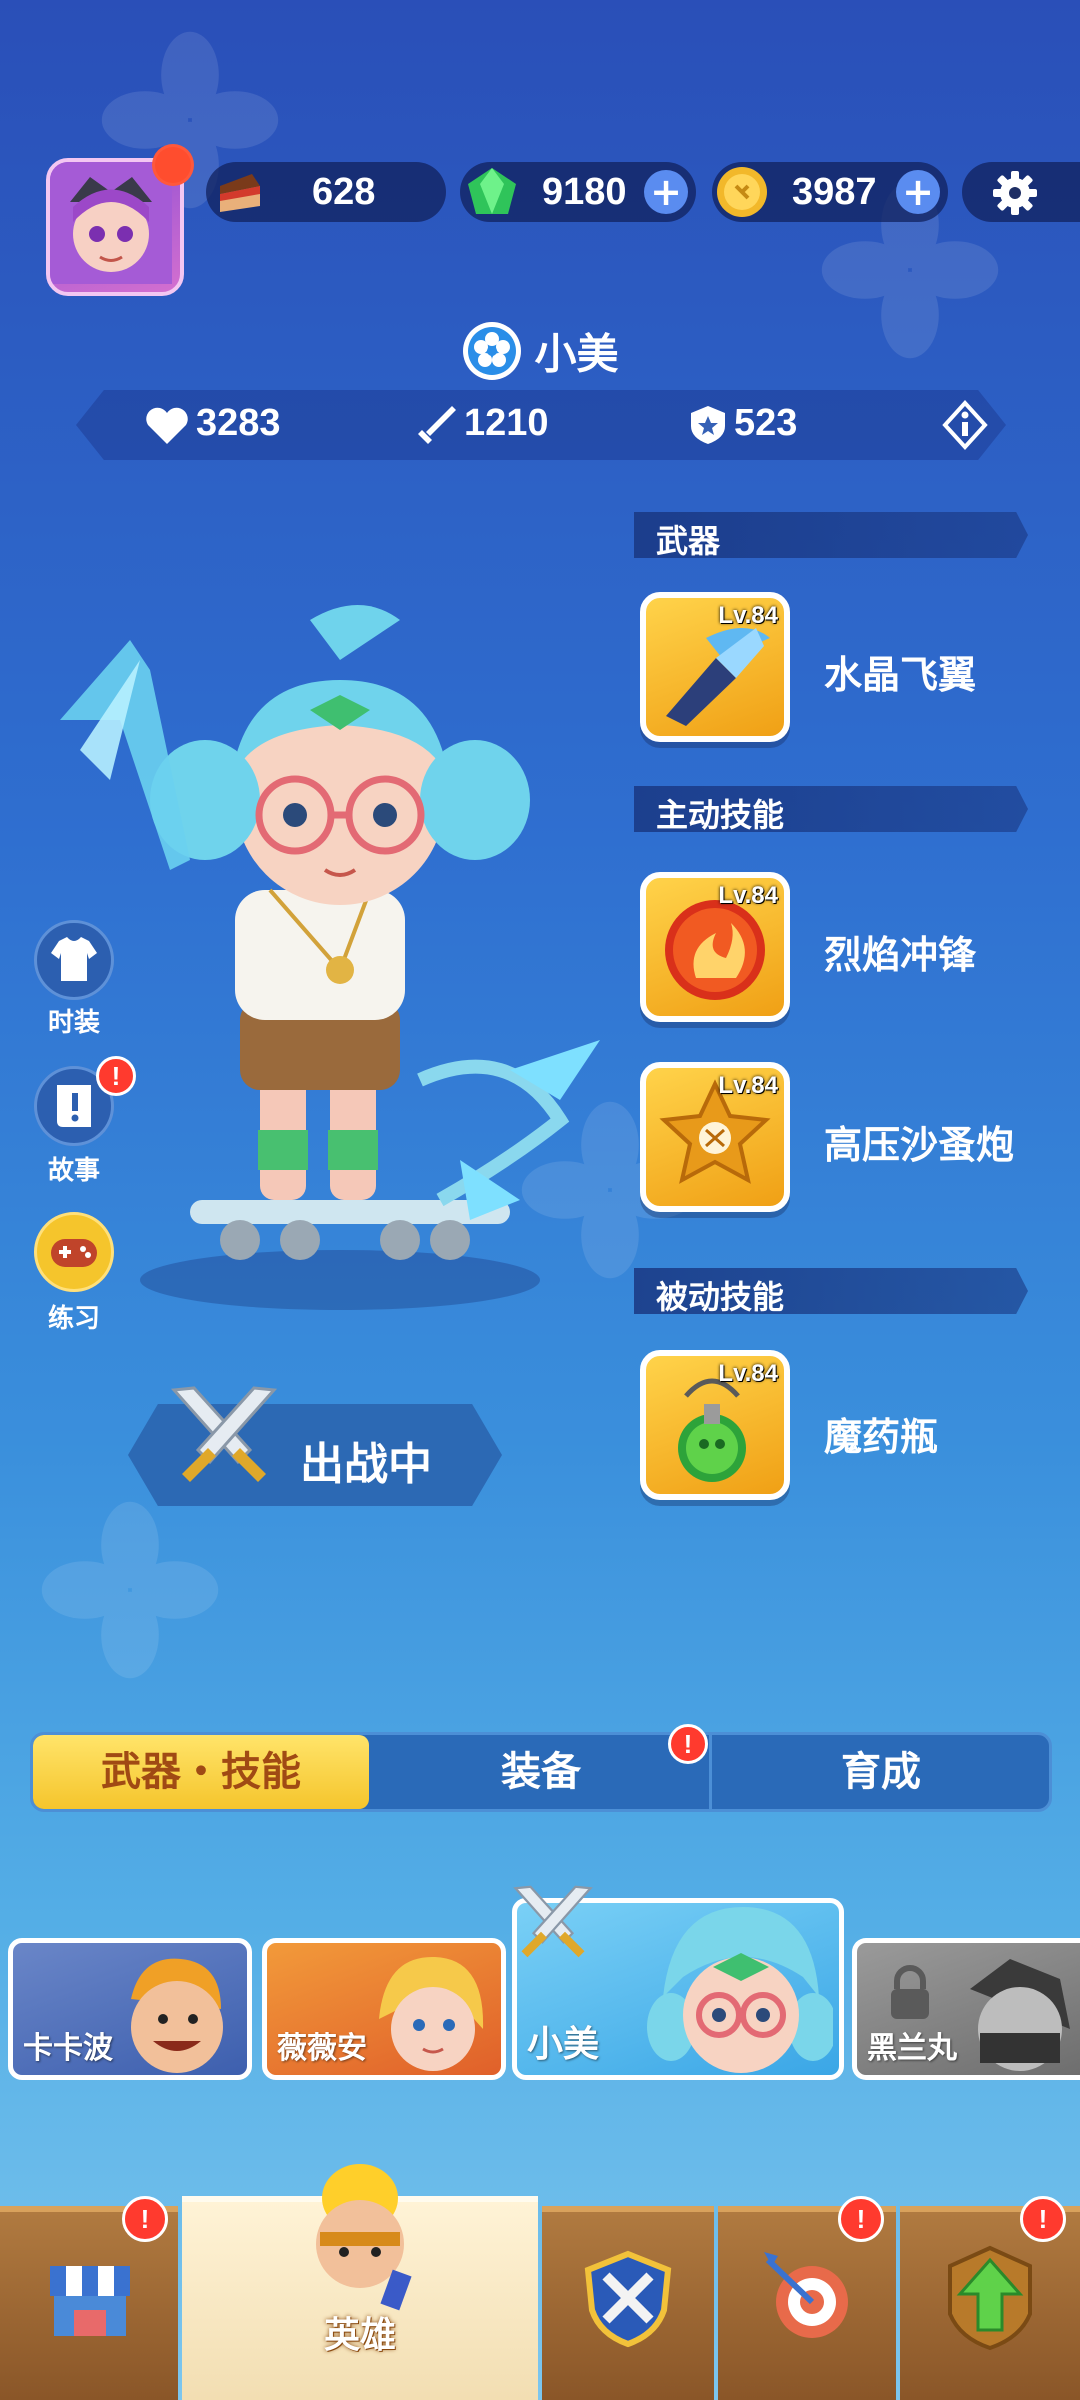  Describe the element at coordinates (177, 2015) in the screenshot. I see `kakabo-portrait-icon` at that location.